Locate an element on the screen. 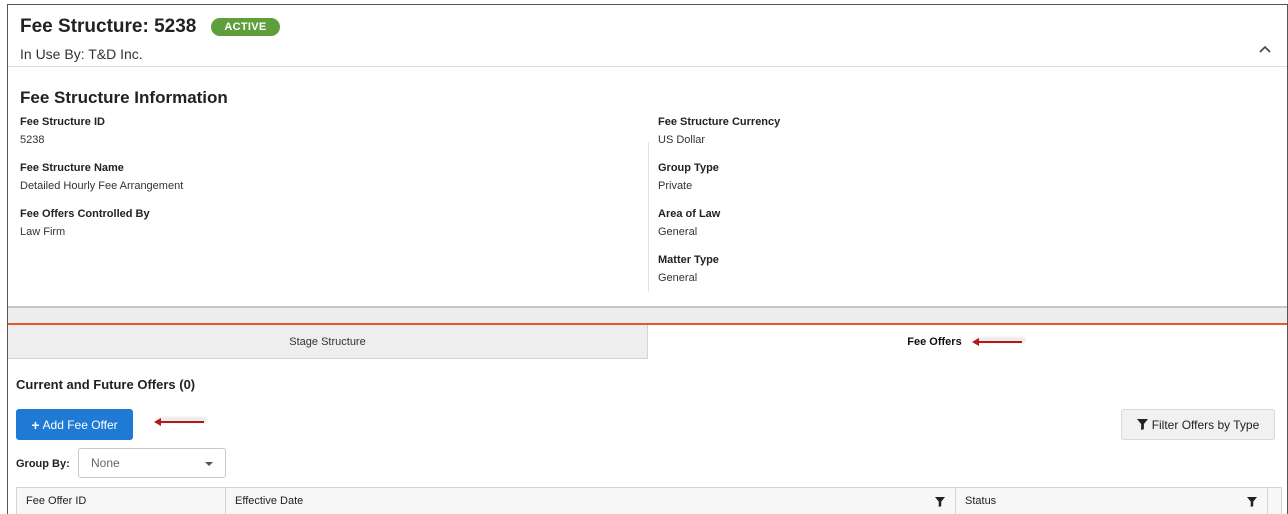 This screenshot has width=1288, height=514. add-fee-offer-button: + Add Fee Offer is located at coordinates (74, 424).